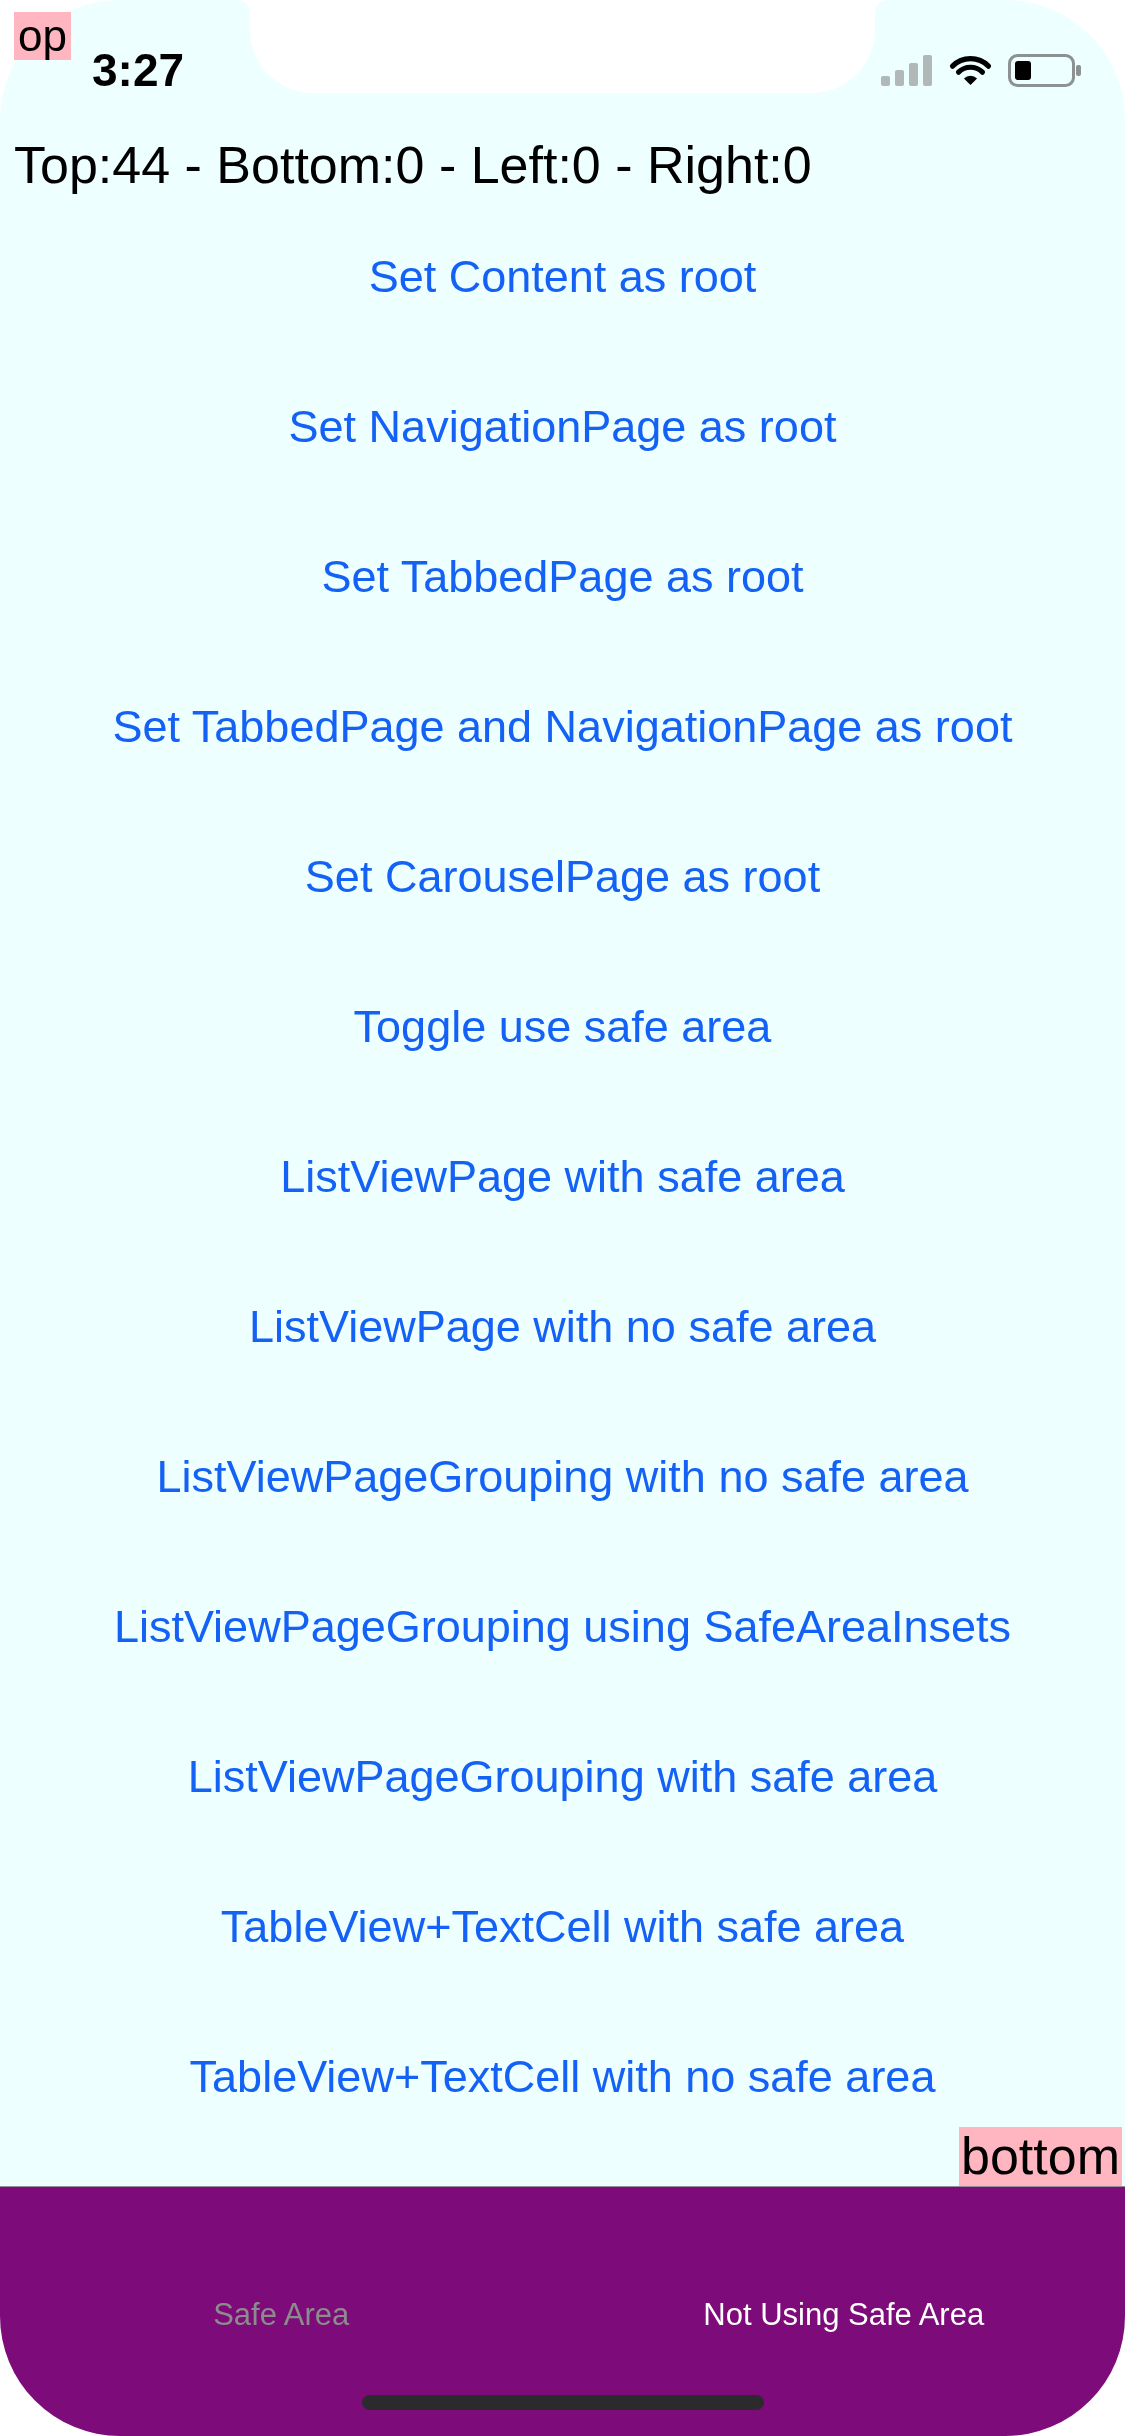 Image resolution: width=1125 pixels, height=2436 pixels. I want to click on text-button: ListViewPageGrouping with safe area, so click(562, 1777).